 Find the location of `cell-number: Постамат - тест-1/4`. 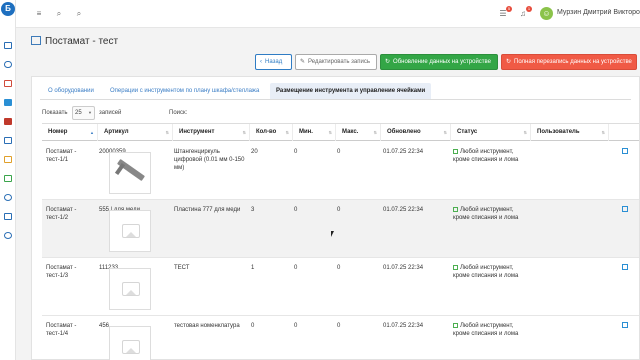

cell-number: Постамат - тест-1/4 is located at coordinates (61, 330).